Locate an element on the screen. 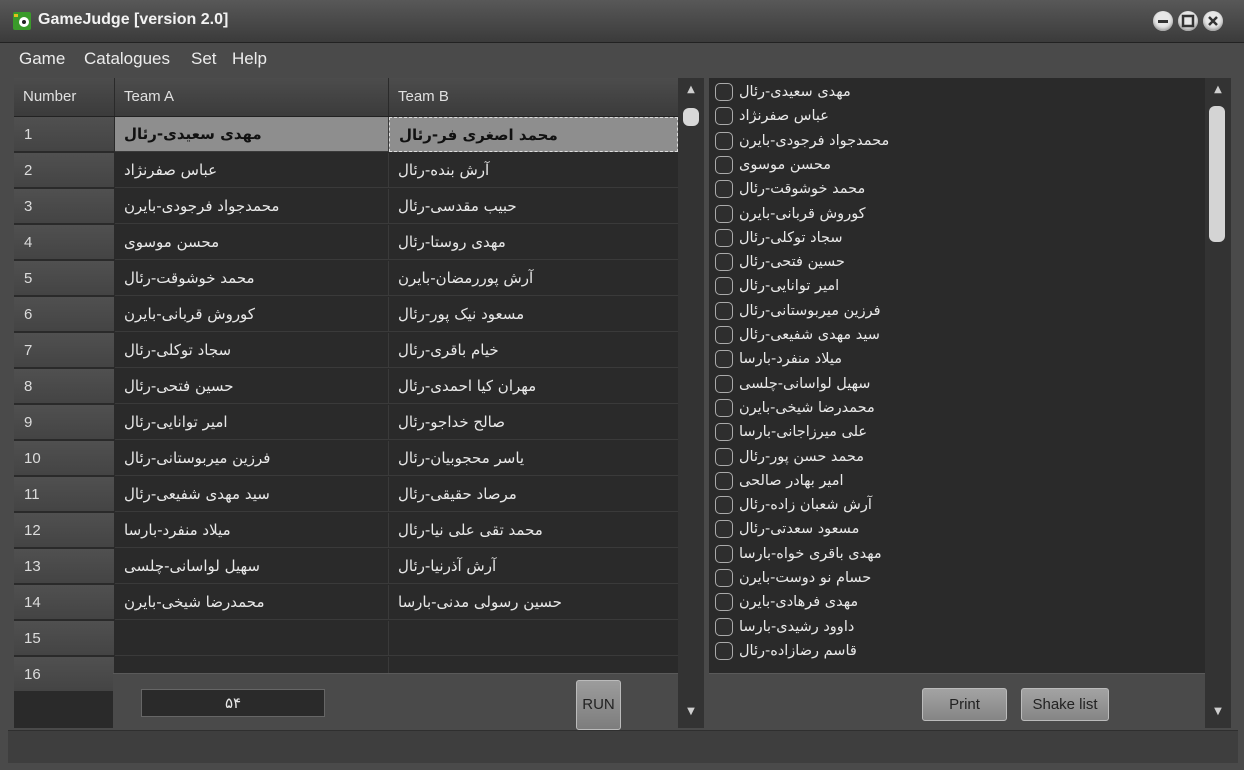  list-item: سید مهدی شفیعی-رئال is located at coordinates (957, 335).